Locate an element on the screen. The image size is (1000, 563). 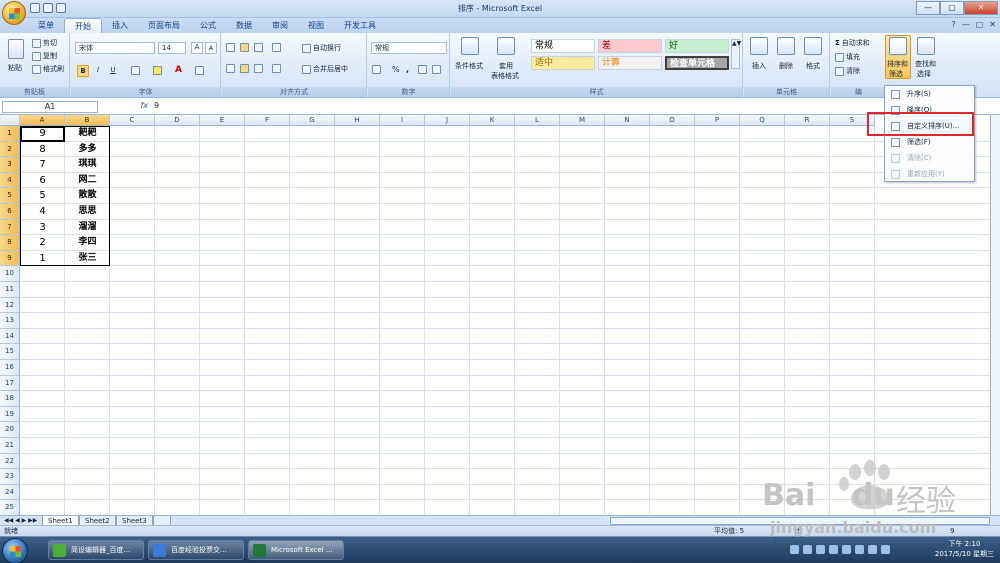
row-header-22: 22 is located at coordinates (10, 461).